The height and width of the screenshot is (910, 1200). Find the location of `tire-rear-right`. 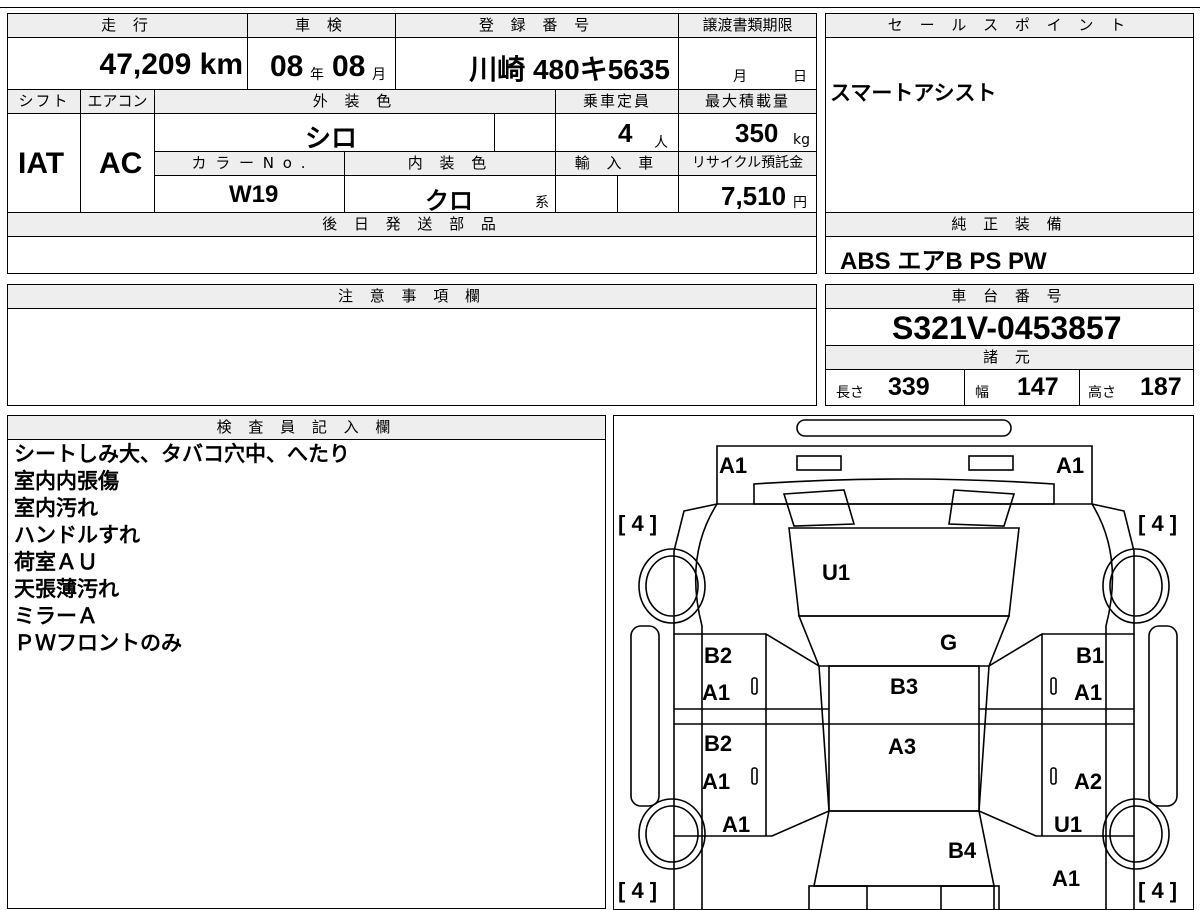

tire-rear-right is located at coordinates (1136, 834).